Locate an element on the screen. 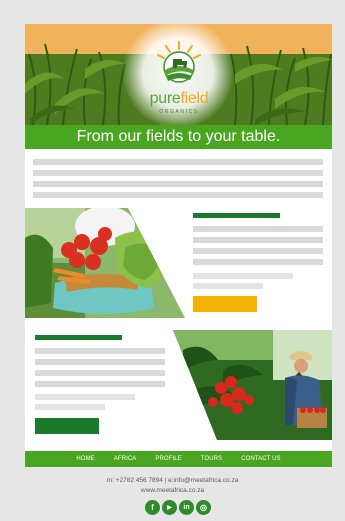  nav-profile: PROFILE is located at coordinates (168, 459).